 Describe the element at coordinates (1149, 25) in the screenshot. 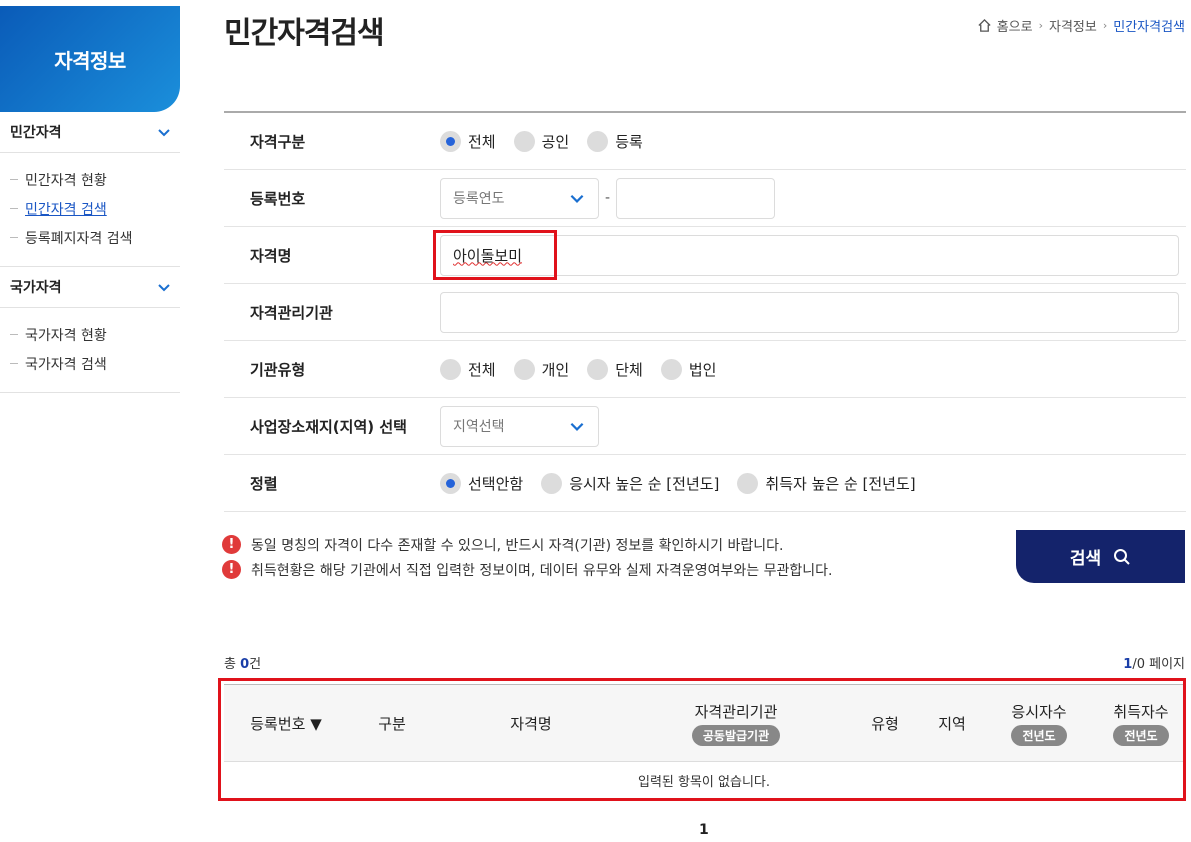

I see `breadcrumb-current: 민간자격검색` at that location.